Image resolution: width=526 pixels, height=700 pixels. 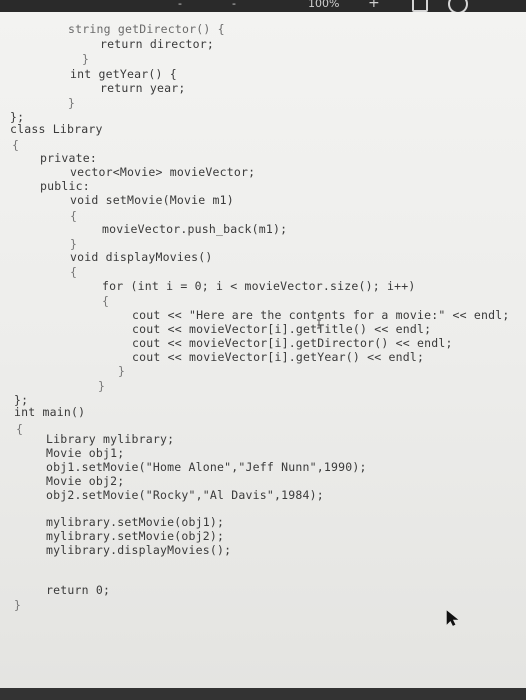 What do you see at coordinates (56, 129) in the screenshot?
I see `code-line: class Library` at bounding box center [56, 129].